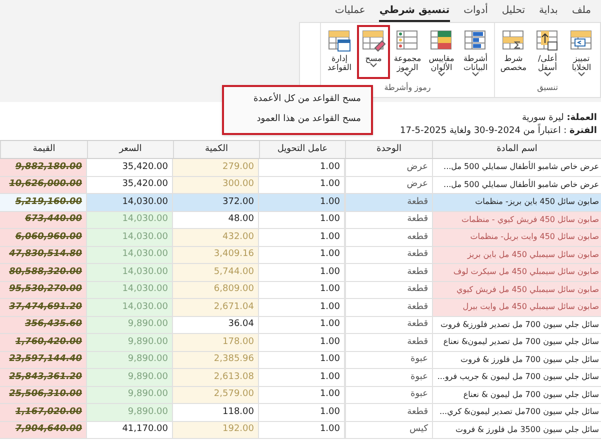 The height and width of the screenshot is (448, 601). Describe the element at coordinates (43, 394) in the screenshot. I see `table-cell: 25,506,310.00` at that location.